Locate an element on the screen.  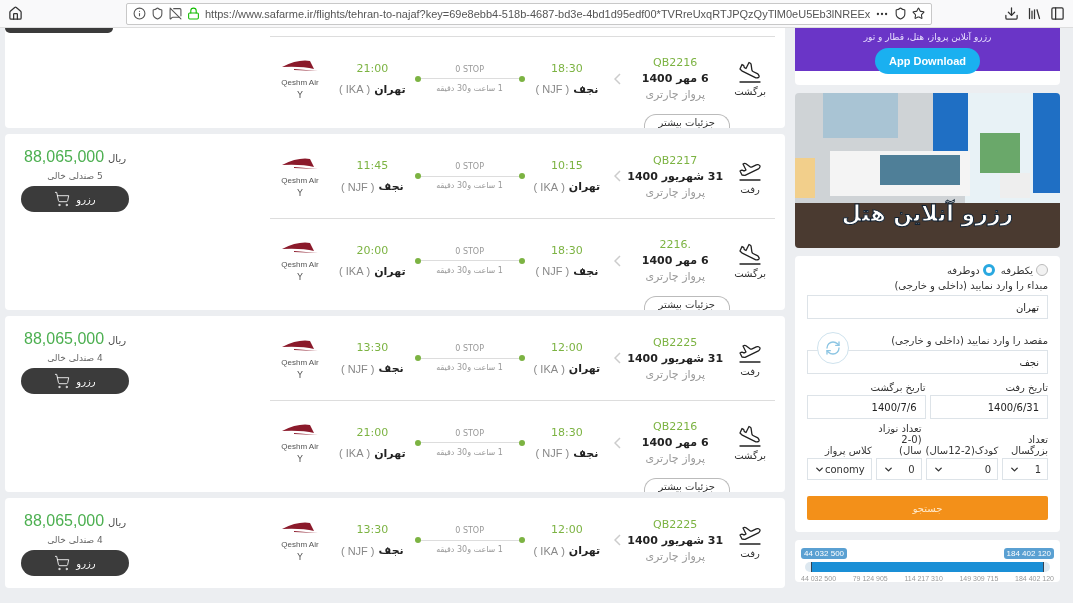
passenger-label: کودک(2-12سال) is located at coordinates (962, 450).